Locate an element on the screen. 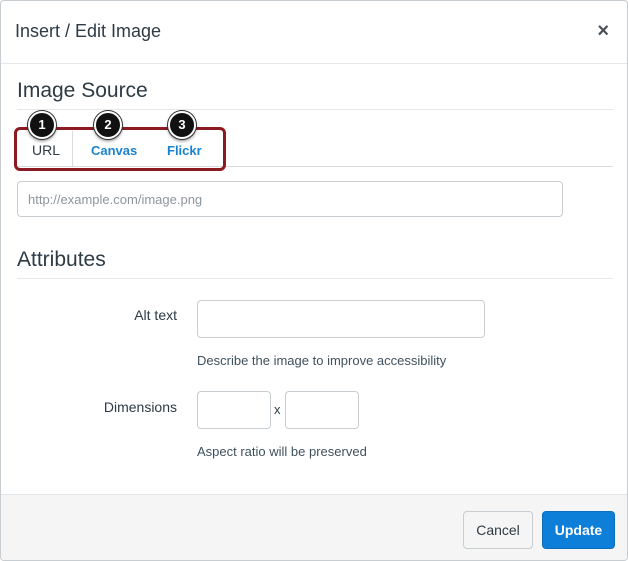 The image size is (628, 561). attributes-divider is located at coordinates (315, 278).